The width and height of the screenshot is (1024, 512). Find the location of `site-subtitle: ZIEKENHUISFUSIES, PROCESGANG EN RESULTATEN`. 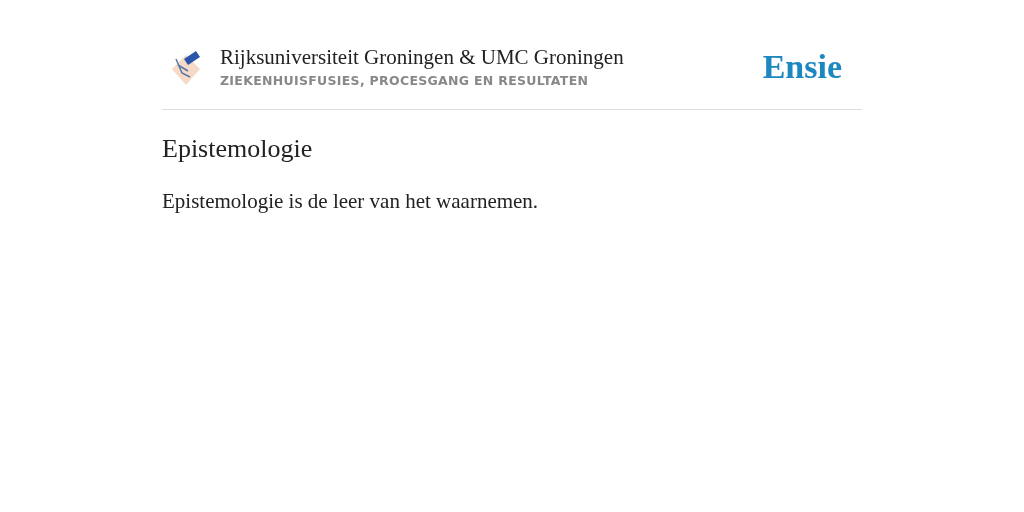

site-subtitle: ZIEKENHUISFUSIES, PROCESGANG EN RESULTATEN is located at coordinates (405, 81).